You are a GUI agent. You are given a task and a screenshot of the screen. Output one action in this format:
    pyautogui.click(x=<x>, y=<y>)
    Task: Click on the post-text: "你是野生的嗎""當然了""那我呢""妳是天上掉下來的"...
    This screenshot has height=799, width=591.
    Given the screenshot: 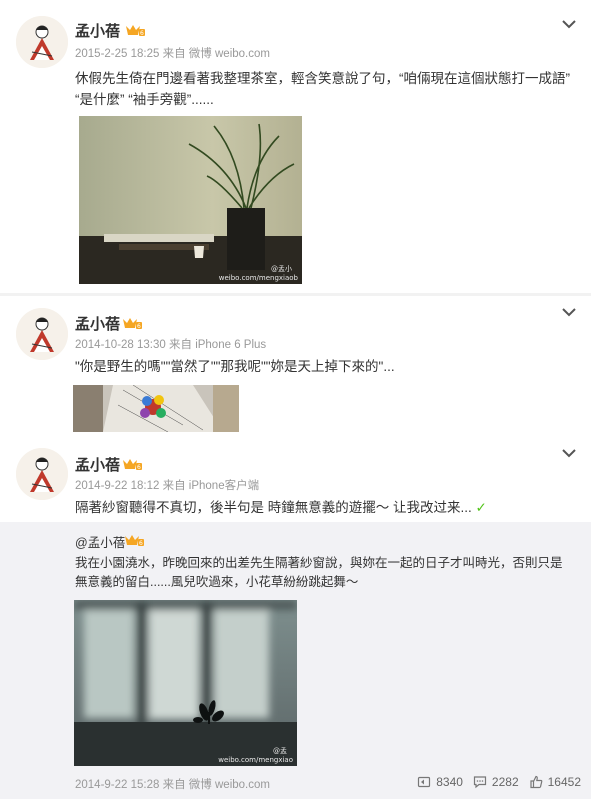 What is the action you would take?
    pyautogui.click(x=235, y=366)
    